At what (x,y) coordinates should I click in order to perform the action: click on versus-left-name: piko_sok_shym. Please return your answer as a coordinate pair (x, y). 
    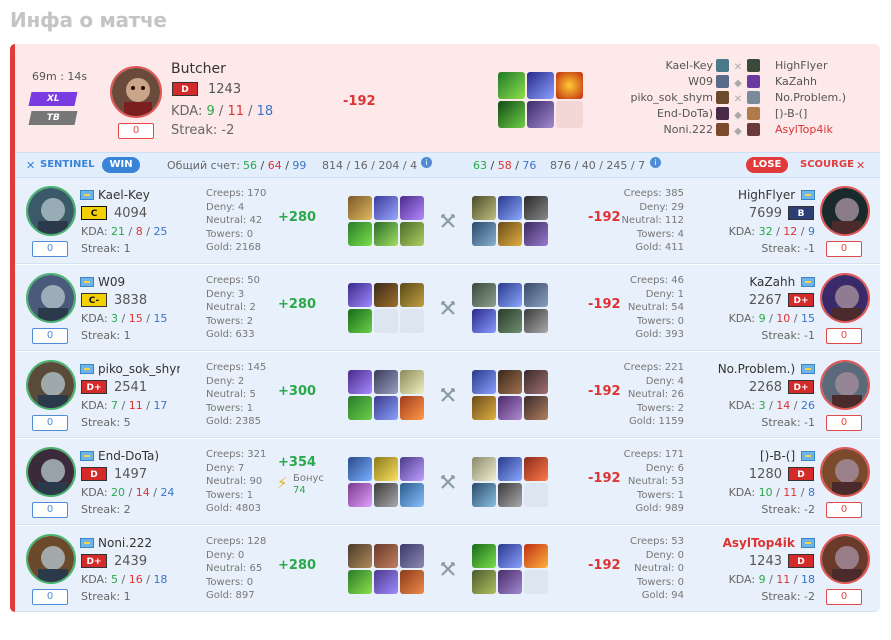
    Looking at the image, I should click on (661, 98).